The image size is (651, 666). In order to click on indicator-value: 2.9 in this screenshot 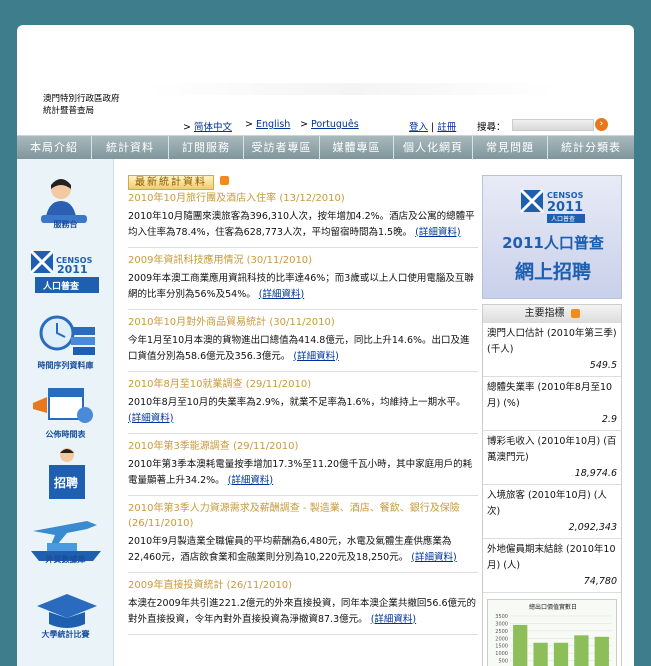, I will do `click(609, 419)`.